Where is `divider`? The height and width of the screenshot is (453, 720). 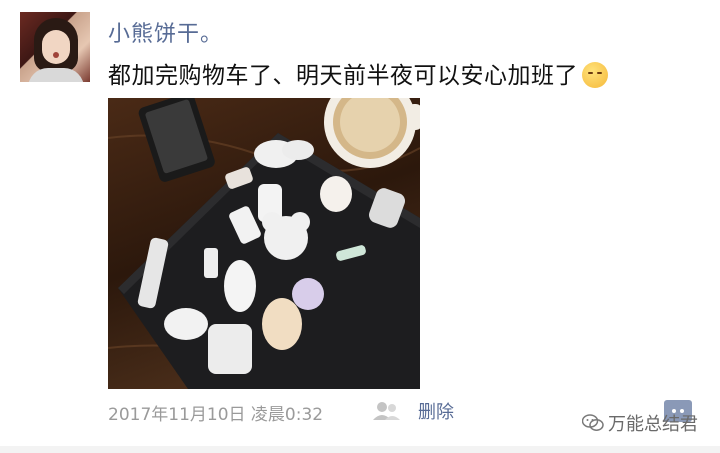 divider is located at coordinates (360, 449).